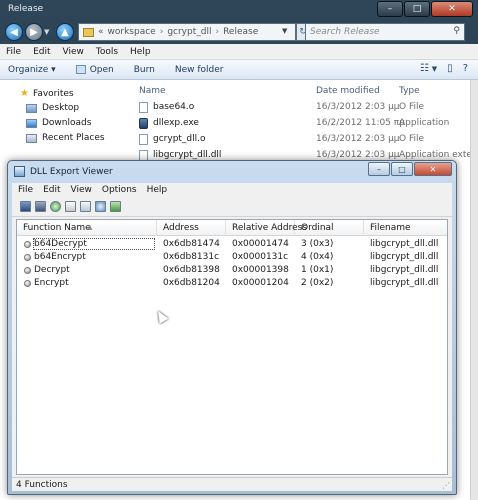 The image size is (478, 500). I want to click on breadcrumb-item: Release, so click(240, 32).